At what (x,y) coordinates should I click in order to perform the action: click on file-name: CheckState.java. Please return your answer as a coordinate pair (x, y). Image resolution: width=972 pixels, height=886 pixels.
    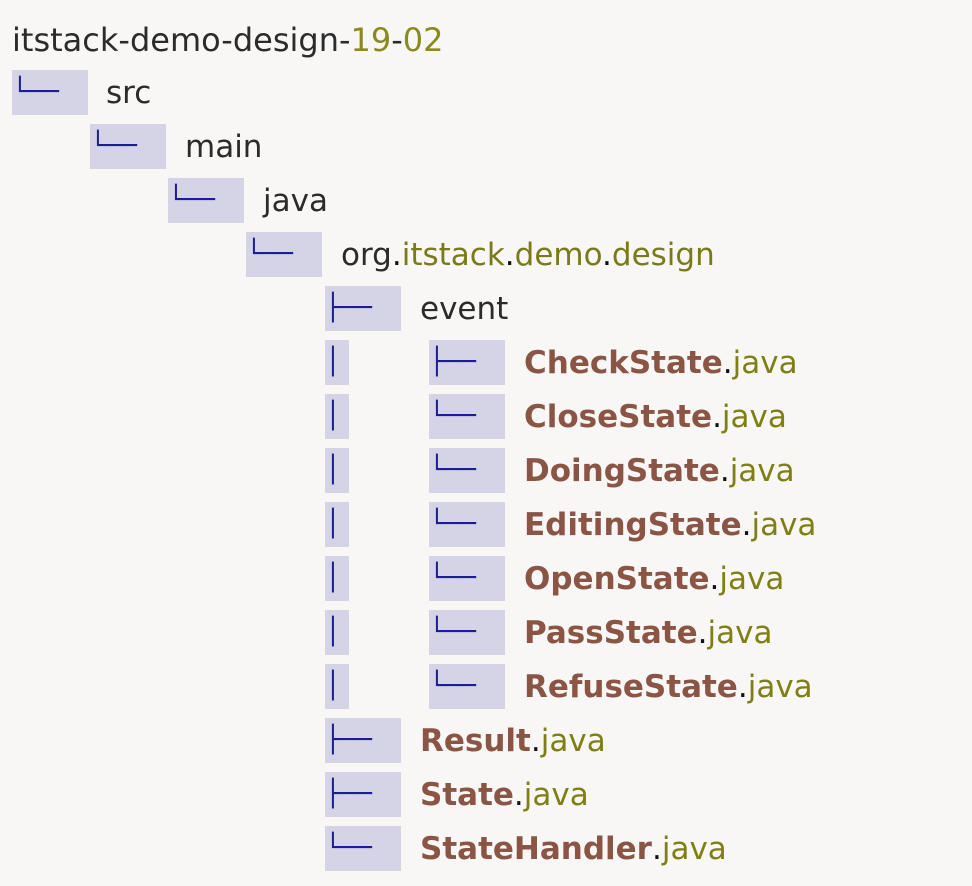
    Looking at the image, I should click on (661, 363).